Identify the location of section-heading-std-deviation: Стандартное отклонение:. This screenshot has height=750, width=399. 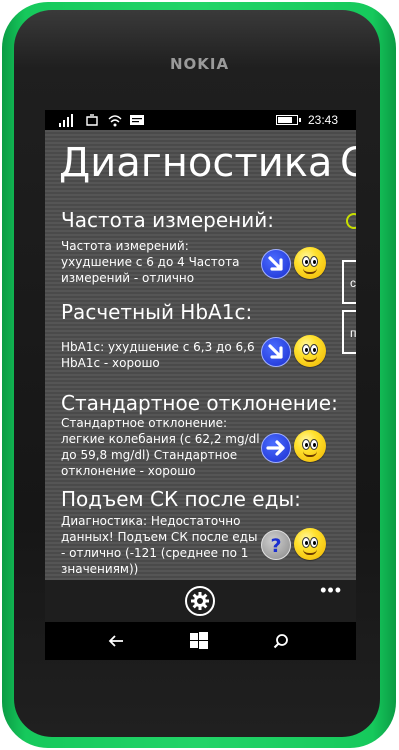
(199, 403).